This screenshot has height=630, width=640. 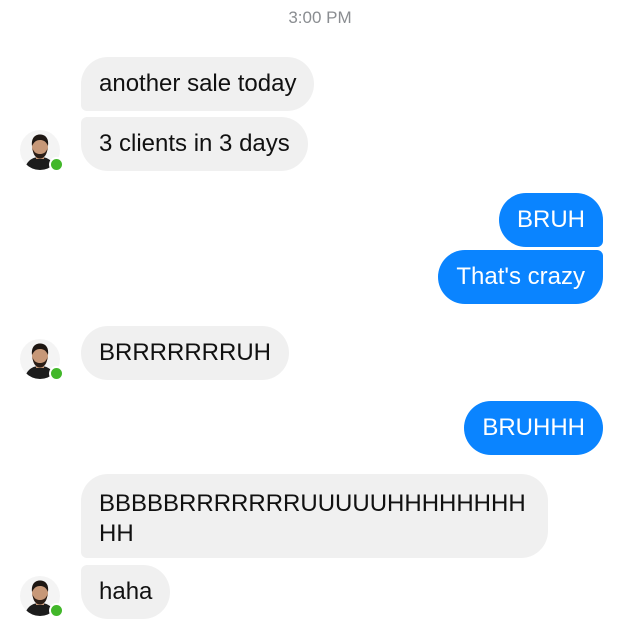 I want to click on incoming-message-bubble: 3 clients in 3 days, so click(x=194, y=144).